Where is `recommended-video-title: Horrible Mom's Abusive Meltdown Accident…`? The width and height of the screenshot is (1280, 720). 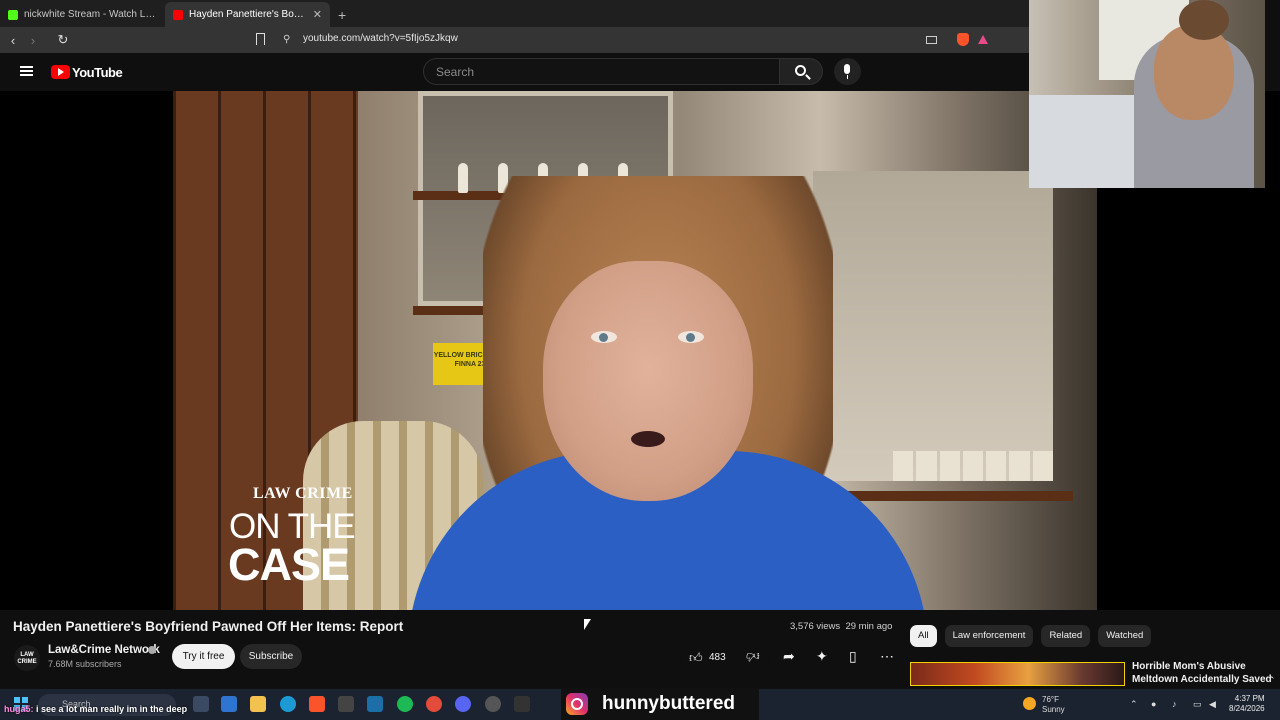 recommended-video-title: Horrible Mom's Abusive Meltdown Accident… is located at coordinates (1202, 673).